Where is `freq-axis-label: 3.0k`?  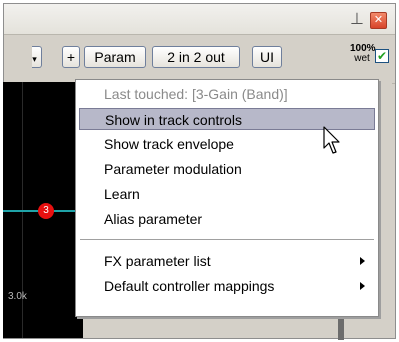
freq-axis-label: 3.0k is located at coordinates (17, 296).